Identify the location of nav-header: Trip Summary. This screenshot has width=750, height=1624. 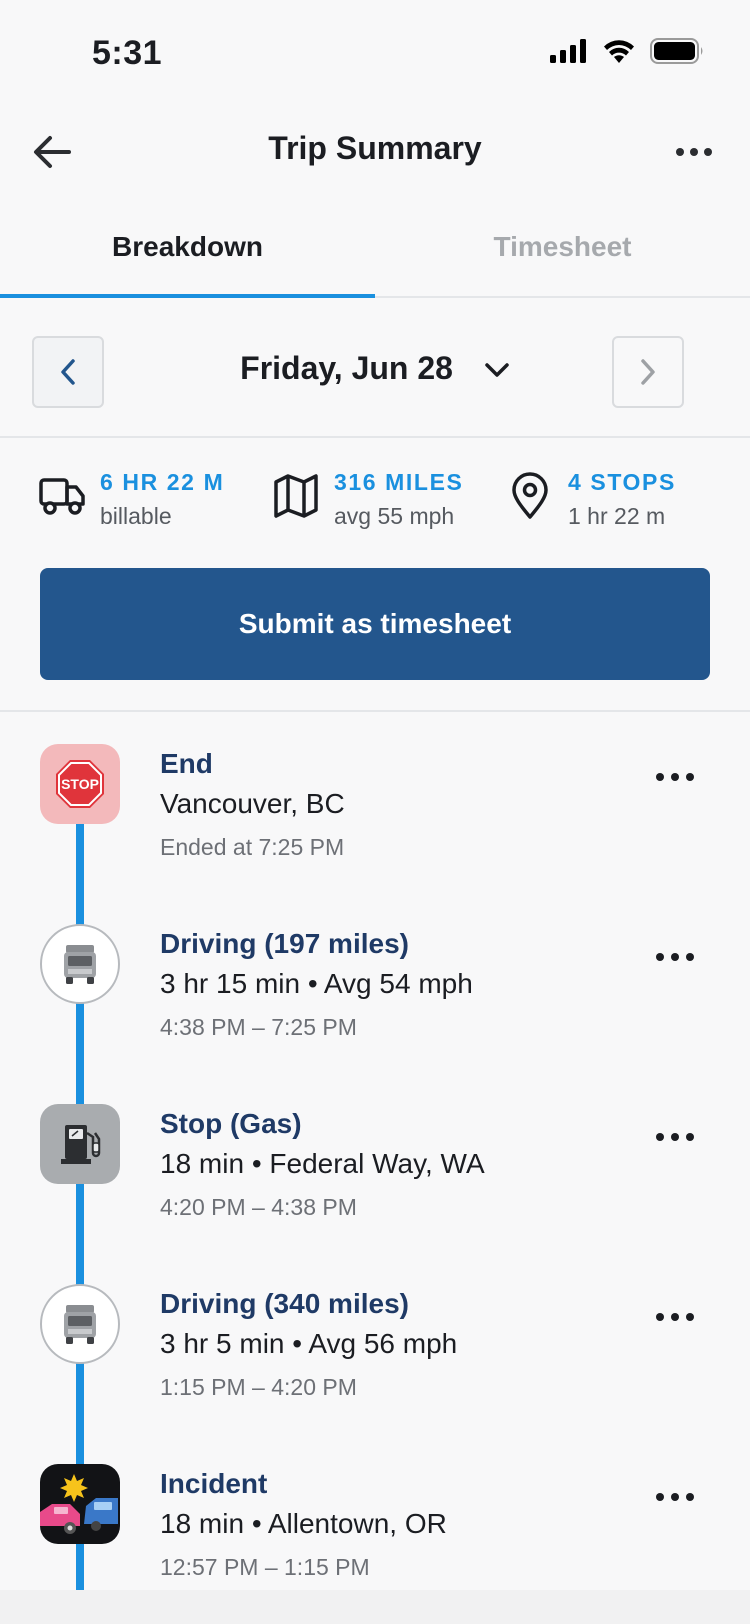
(375, 150).